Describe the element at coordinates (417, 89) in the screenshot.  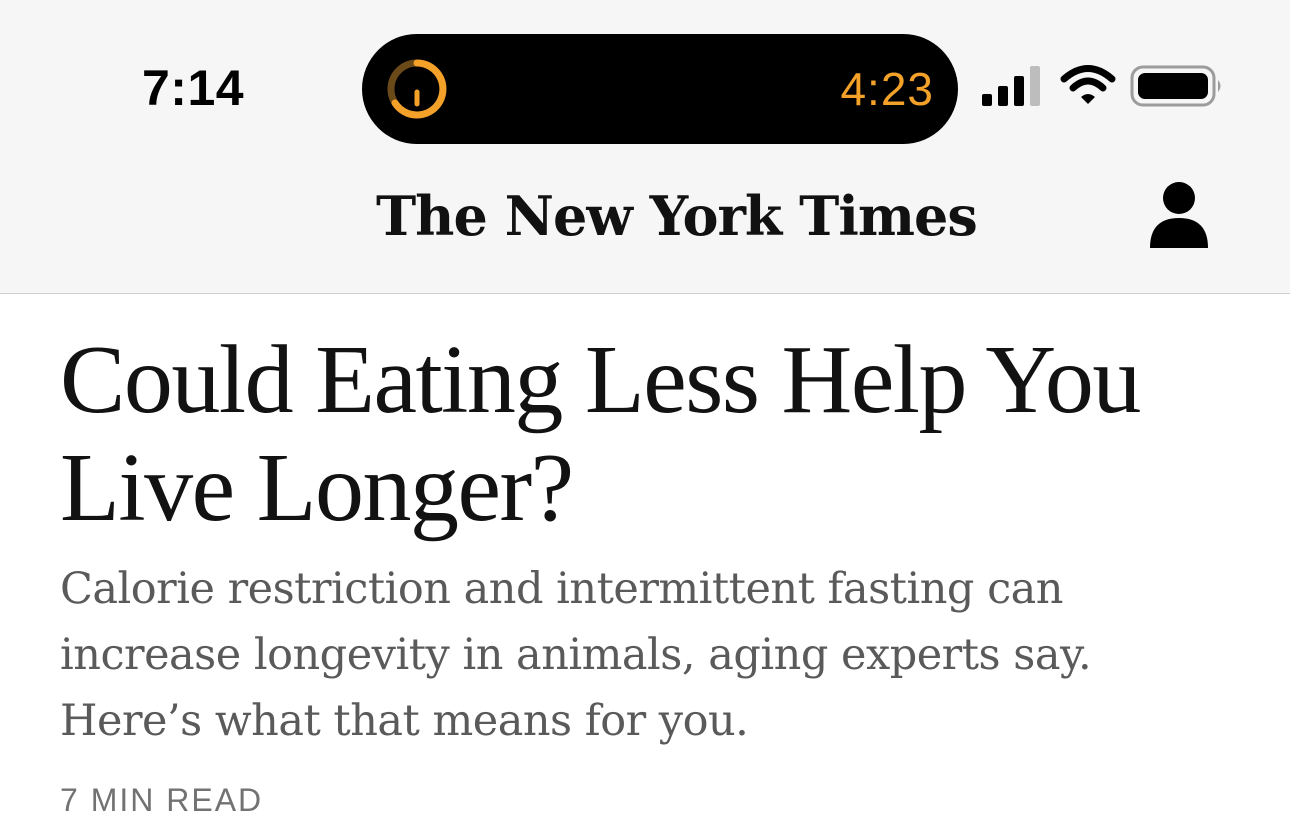
I see `timer-icon` at that location.